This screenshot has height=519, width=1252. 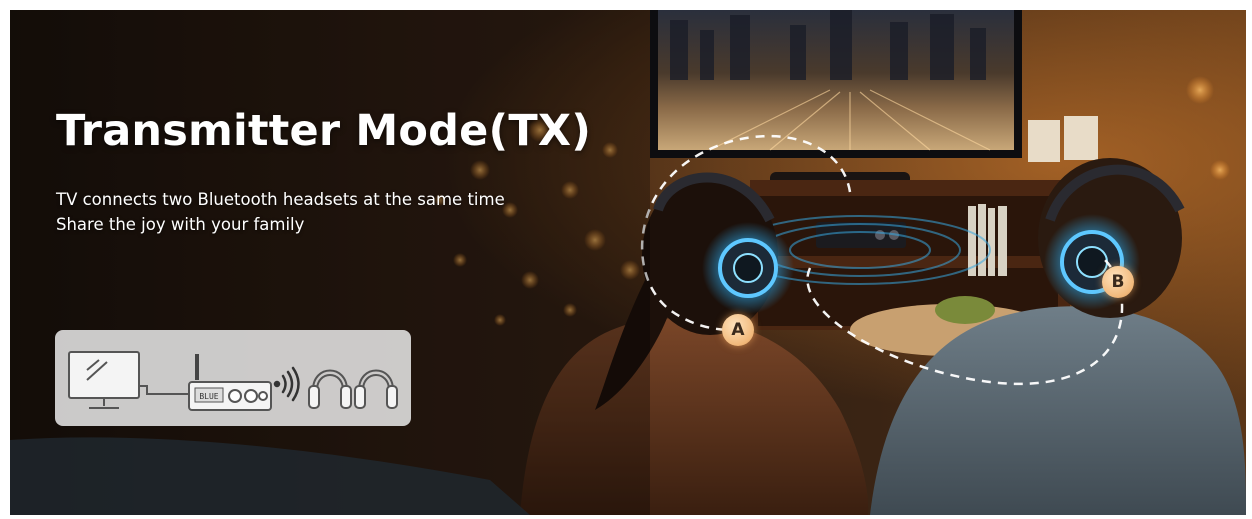 I want to click on transmitter-device-icon: BLUE, so click(x=230, y=382).